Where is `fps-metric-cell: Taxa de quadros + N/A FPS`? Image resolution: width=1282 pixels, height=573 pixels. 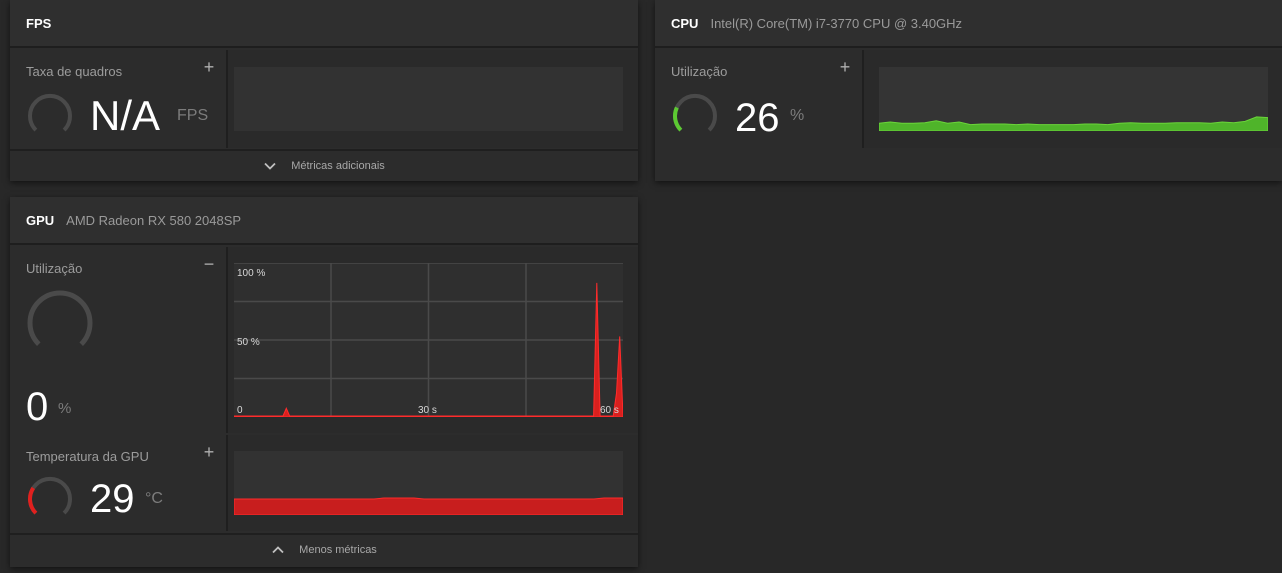 fps-metric-cell: Taxa de quadros + N/A FPS is located at coordinates (119, 99).